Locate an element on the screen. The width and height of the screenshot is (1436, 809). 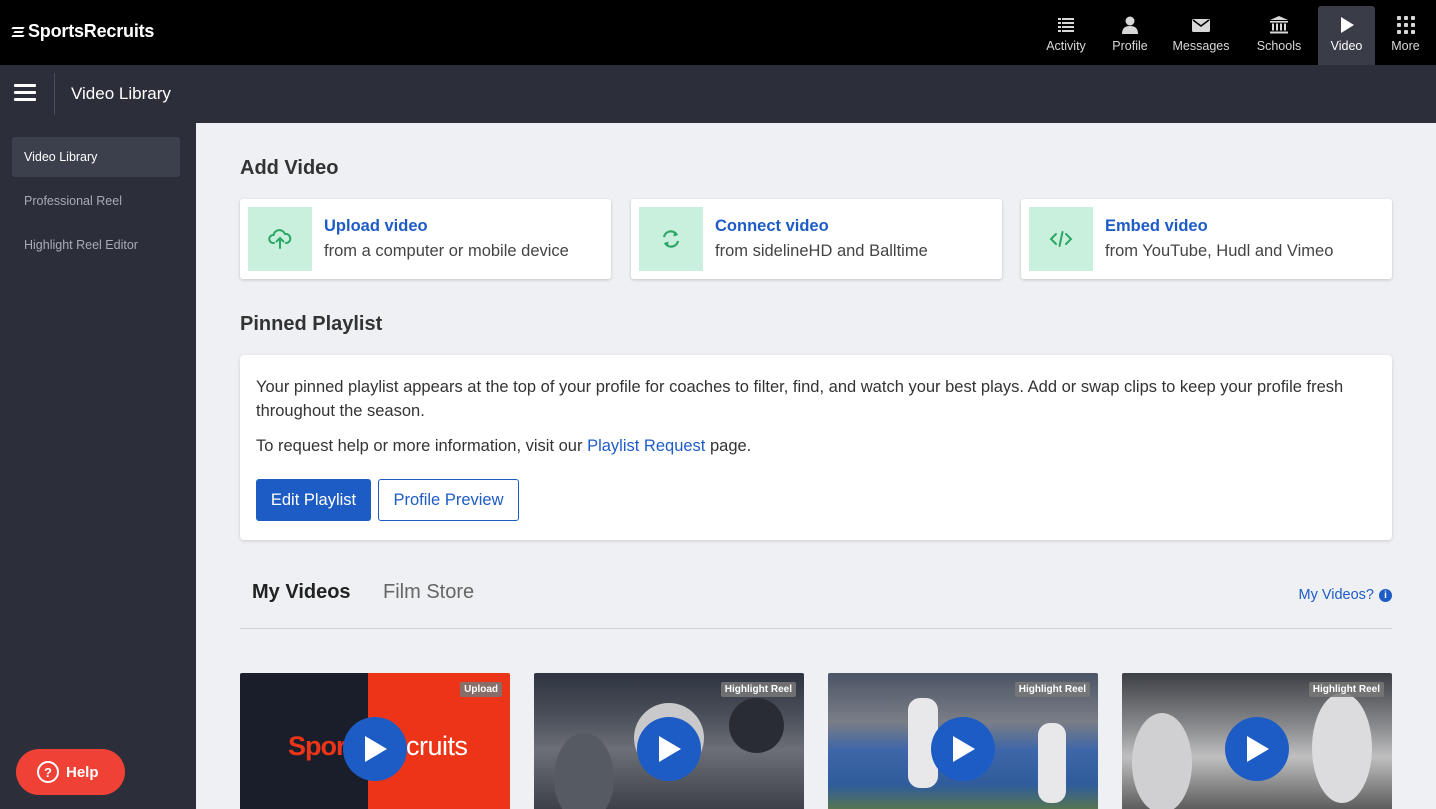
nav-activity: Activity is located at coordinates (1066, 35).